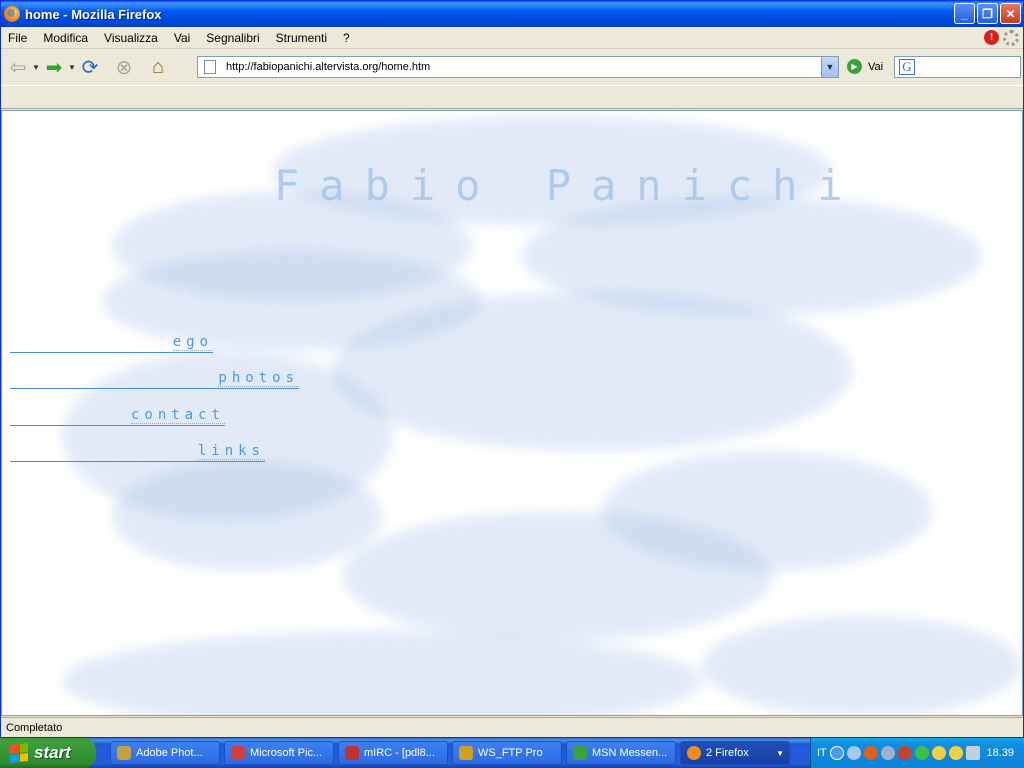  Describe the element at coordinates (870, 753) in the screenshot. I see `antivirus-icon` at that location.